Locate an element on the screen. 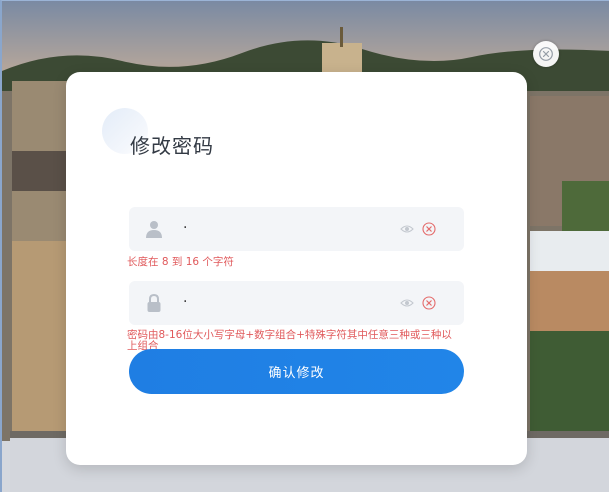 The image size is (609, 492). dialog-title: 修改密码 is located at coordinates (172, 146).